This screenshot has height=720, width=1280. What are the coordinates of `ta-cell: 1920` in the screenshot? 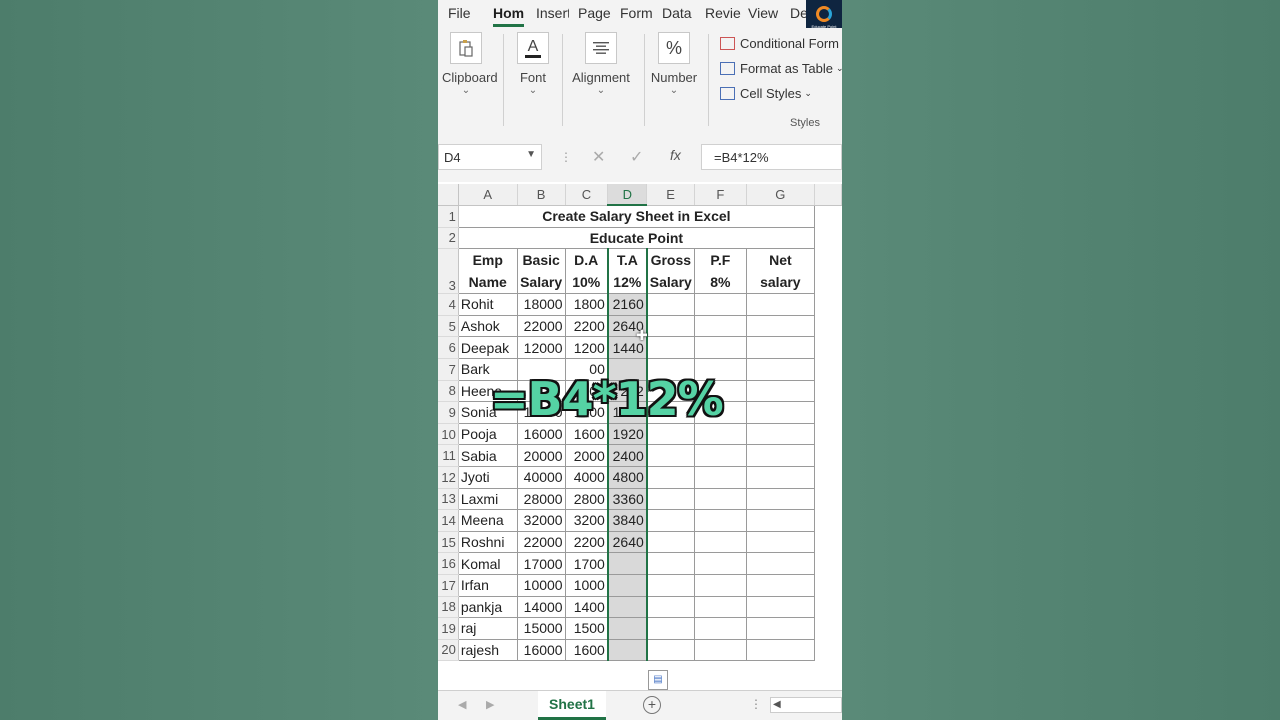 It's located at (627, 434).